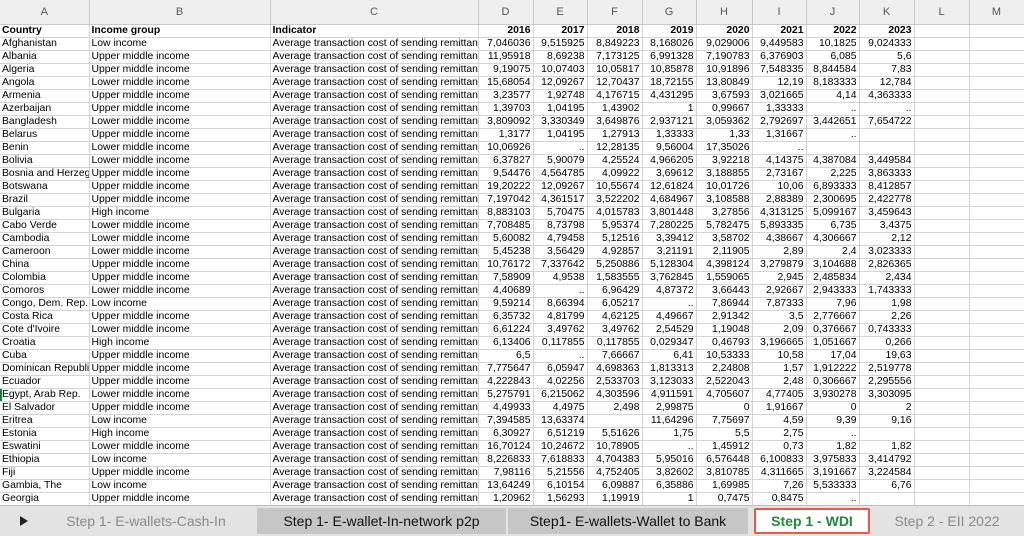 The image size is (1024, 536). Describe the element at coordinates (560, 96) in the screenshot. I see `table-cell: 1,92748` at that location.